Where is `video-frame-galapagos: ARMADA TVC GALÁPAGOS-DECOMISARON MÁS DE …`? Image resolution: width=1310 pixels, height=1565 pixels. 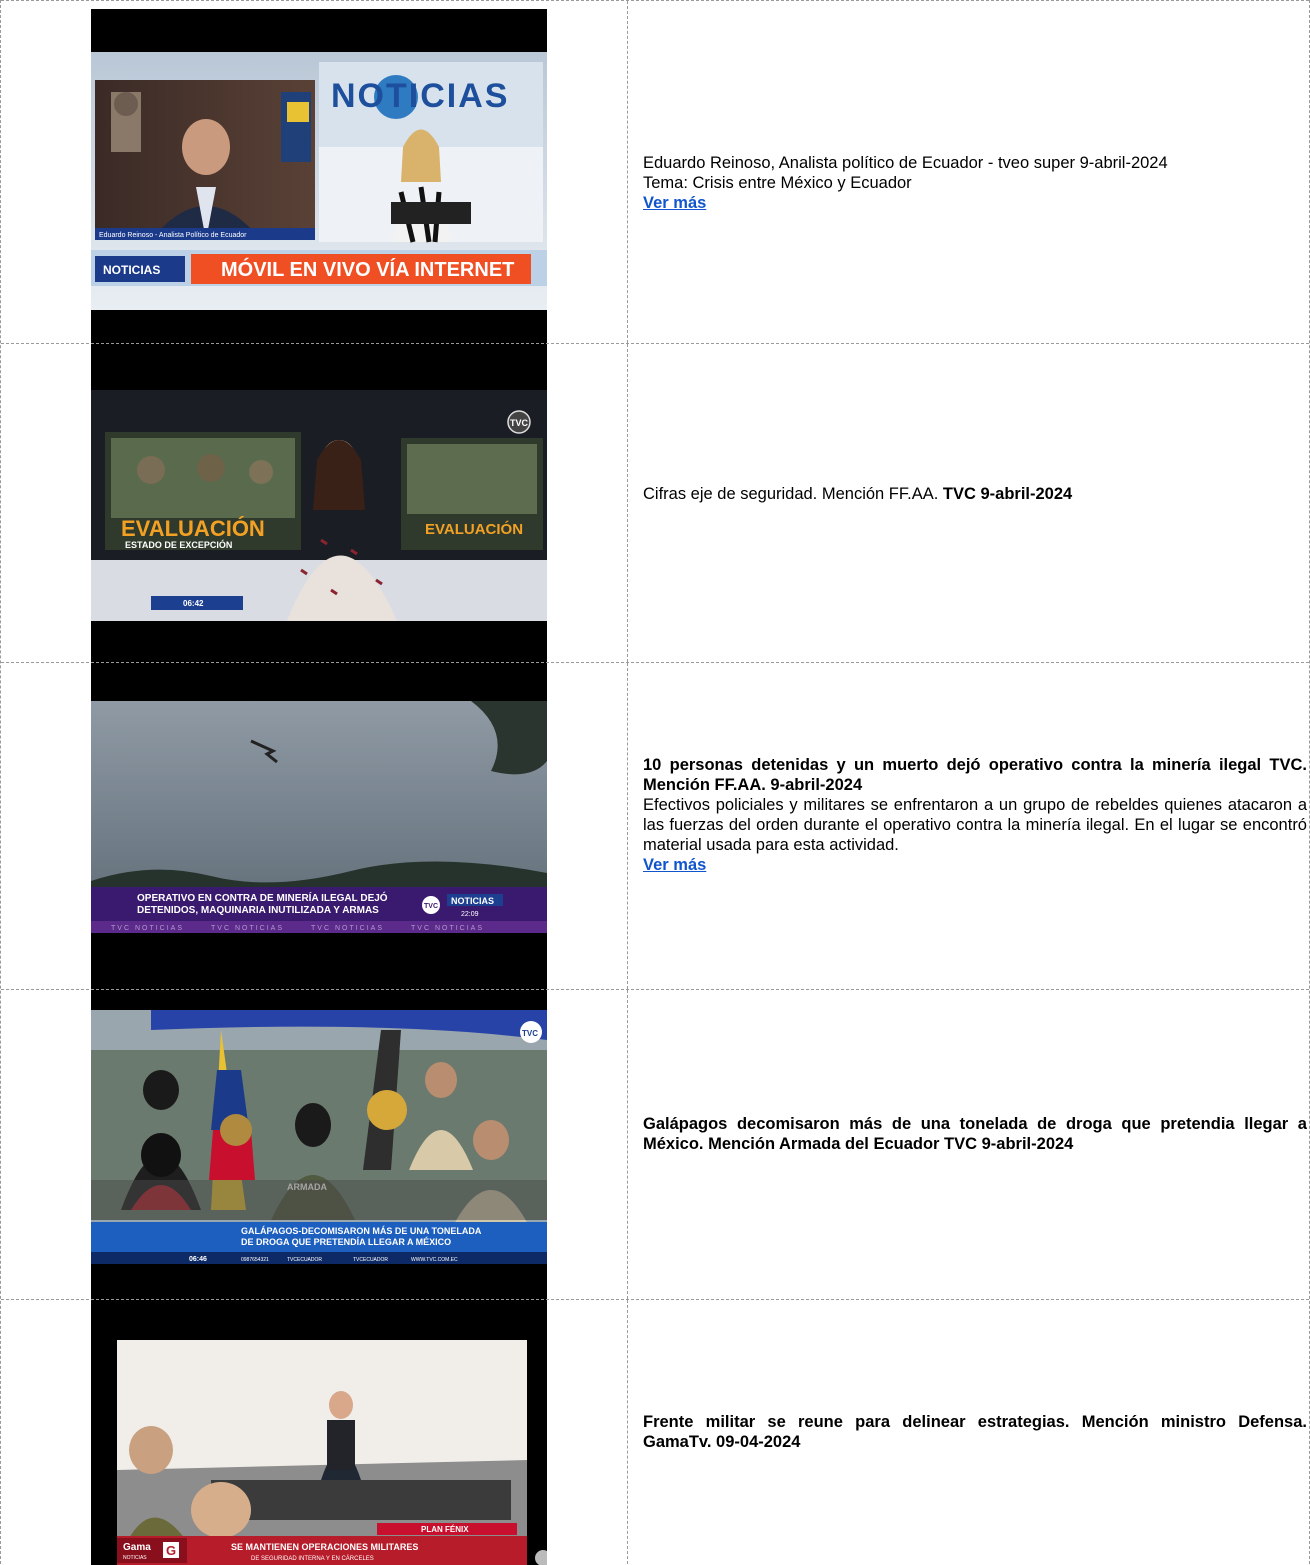
video-frame-galapagos: ARMADA TVC GALÁPAGOS-DECOMISARON MÁS DE … is located at coordinates (319, 1137).